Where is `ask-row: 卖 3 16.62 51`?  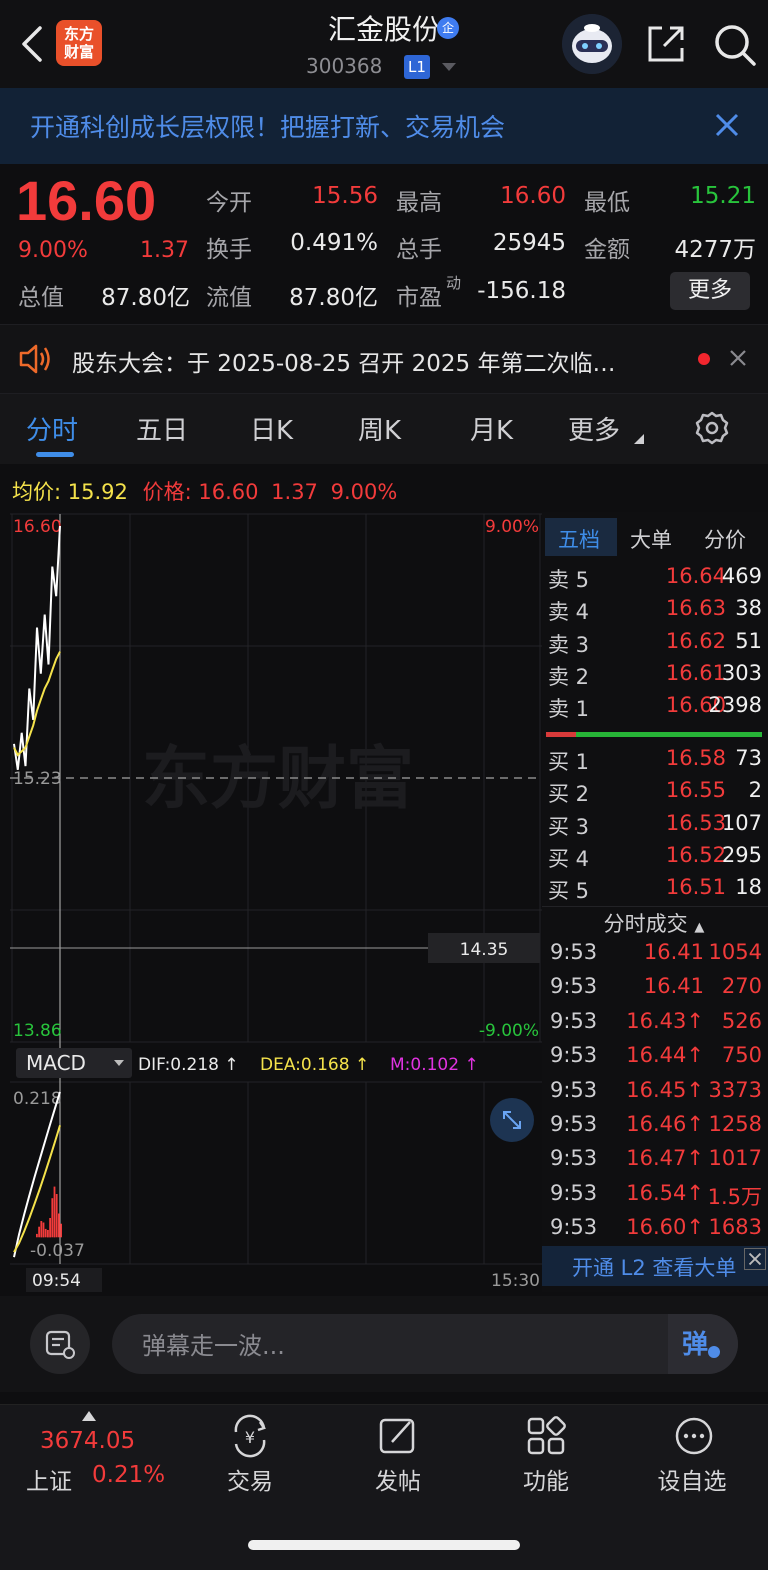
ask-row: 卖 3 16.62 51 is located at coordinates (654, 645).